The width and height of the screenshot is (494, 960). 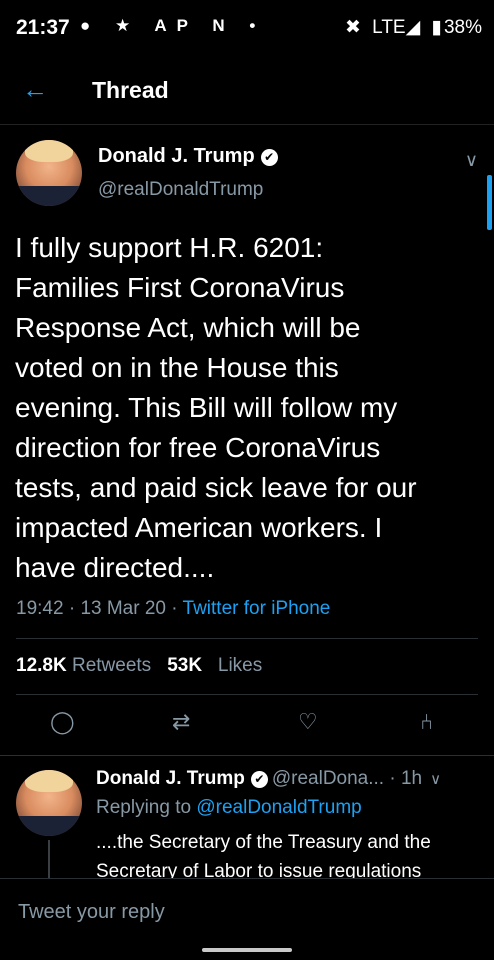 I want to click on network-indicator: LTE◢, so click(x=396, y=27).